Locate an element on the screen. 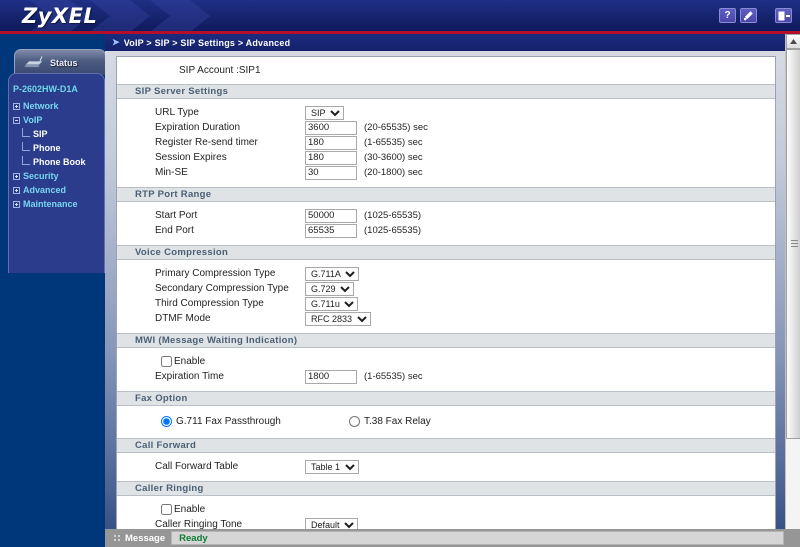 Image resolution: width=800 pixels, height=547 pixels. wizard-icon-glyph is located at coordinates (748, 16).